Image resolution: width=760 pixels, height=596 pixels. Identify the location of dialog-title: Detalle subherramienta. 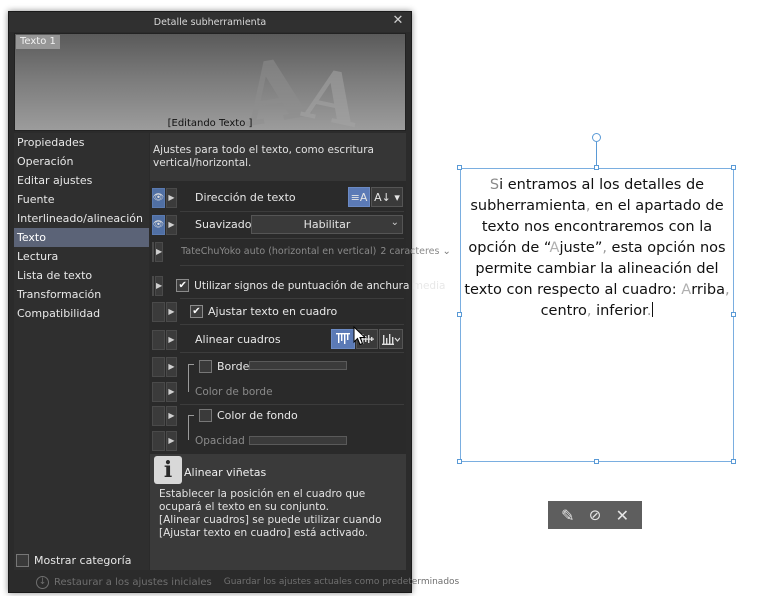
(210, 22).